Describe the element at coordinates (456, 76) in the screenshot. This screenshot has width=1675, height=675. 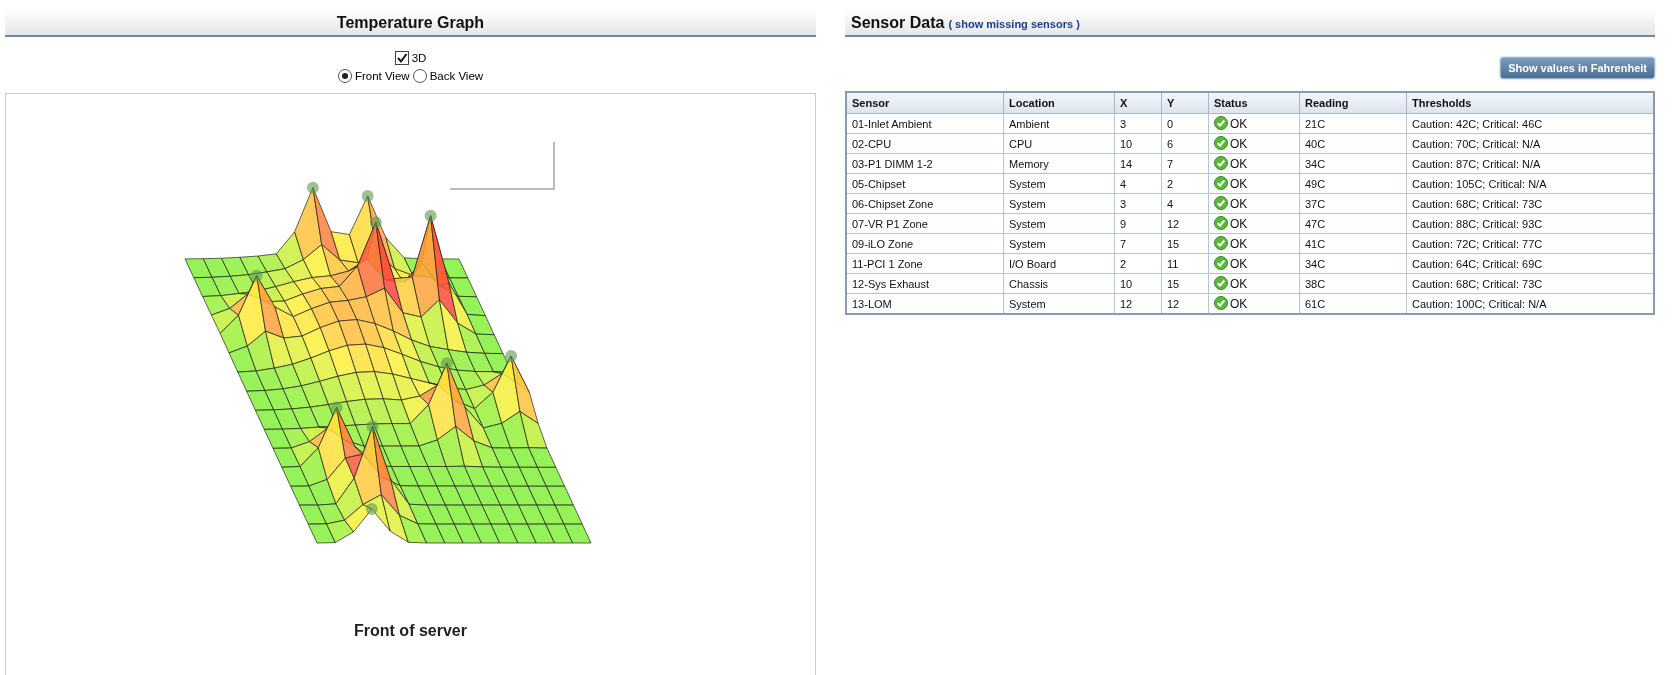
I see `radio-label: Back View` at that location.